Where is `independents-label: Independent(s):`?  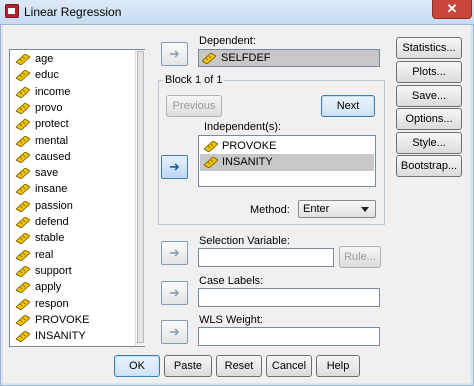 independents-label: Independent(s): is located at coordinates (243, 127).